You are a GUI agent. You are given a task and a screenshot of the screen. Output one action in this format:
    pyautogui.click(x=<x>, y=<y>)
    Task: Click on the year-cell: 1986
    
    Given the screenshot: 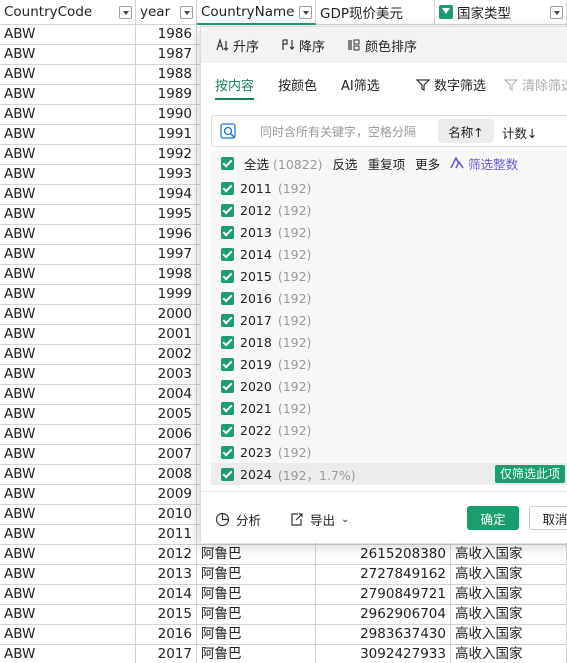 What is the action you would take?
    pyautogui.click(x=166, y=35)
    